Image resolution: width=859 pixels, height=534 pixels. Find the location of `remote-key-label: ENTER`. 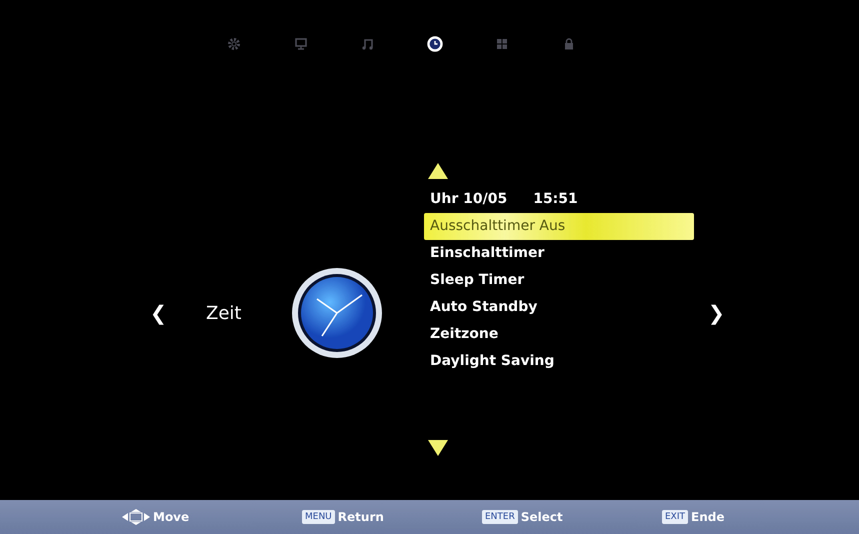

remote-key-label: ENTER is located at coordinates (500, 517).